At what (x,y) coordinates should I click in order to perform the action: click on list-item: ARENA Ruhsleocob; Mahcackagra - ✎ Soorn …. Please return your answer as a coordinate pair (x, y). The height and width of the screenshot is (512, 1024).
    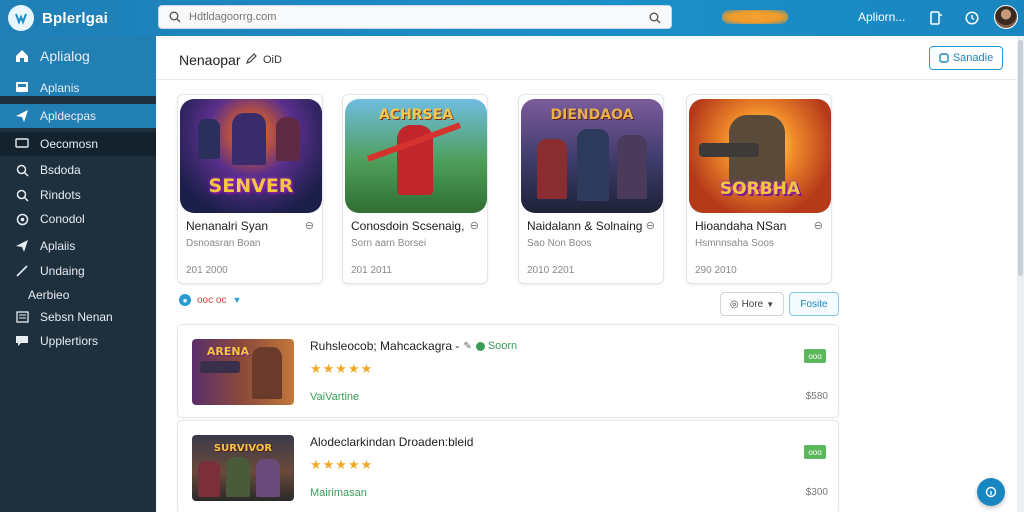
    Looking at the image, I should click on (508, 371).